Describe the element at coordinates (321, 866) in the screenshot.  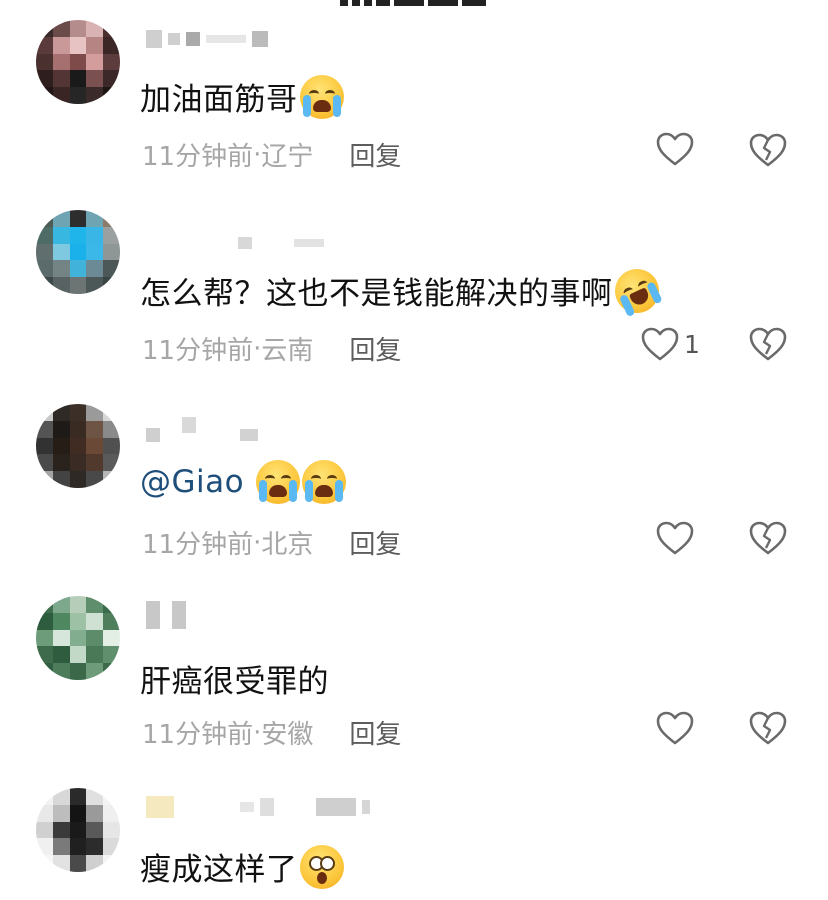
I see `astonished-face-emoji` at that location.